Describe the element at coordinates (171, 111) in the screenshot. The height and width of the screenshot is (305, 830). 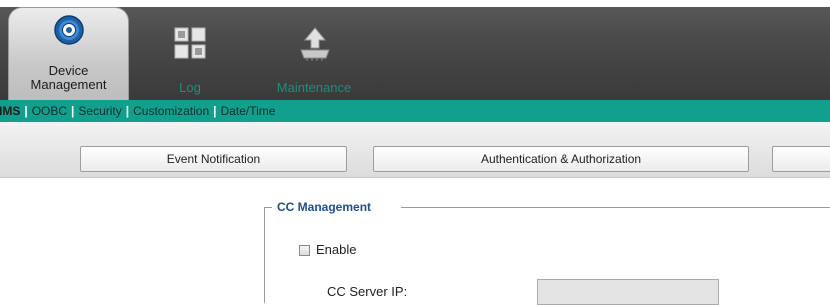
I see `subnav-item-customization: Customization` at that location.